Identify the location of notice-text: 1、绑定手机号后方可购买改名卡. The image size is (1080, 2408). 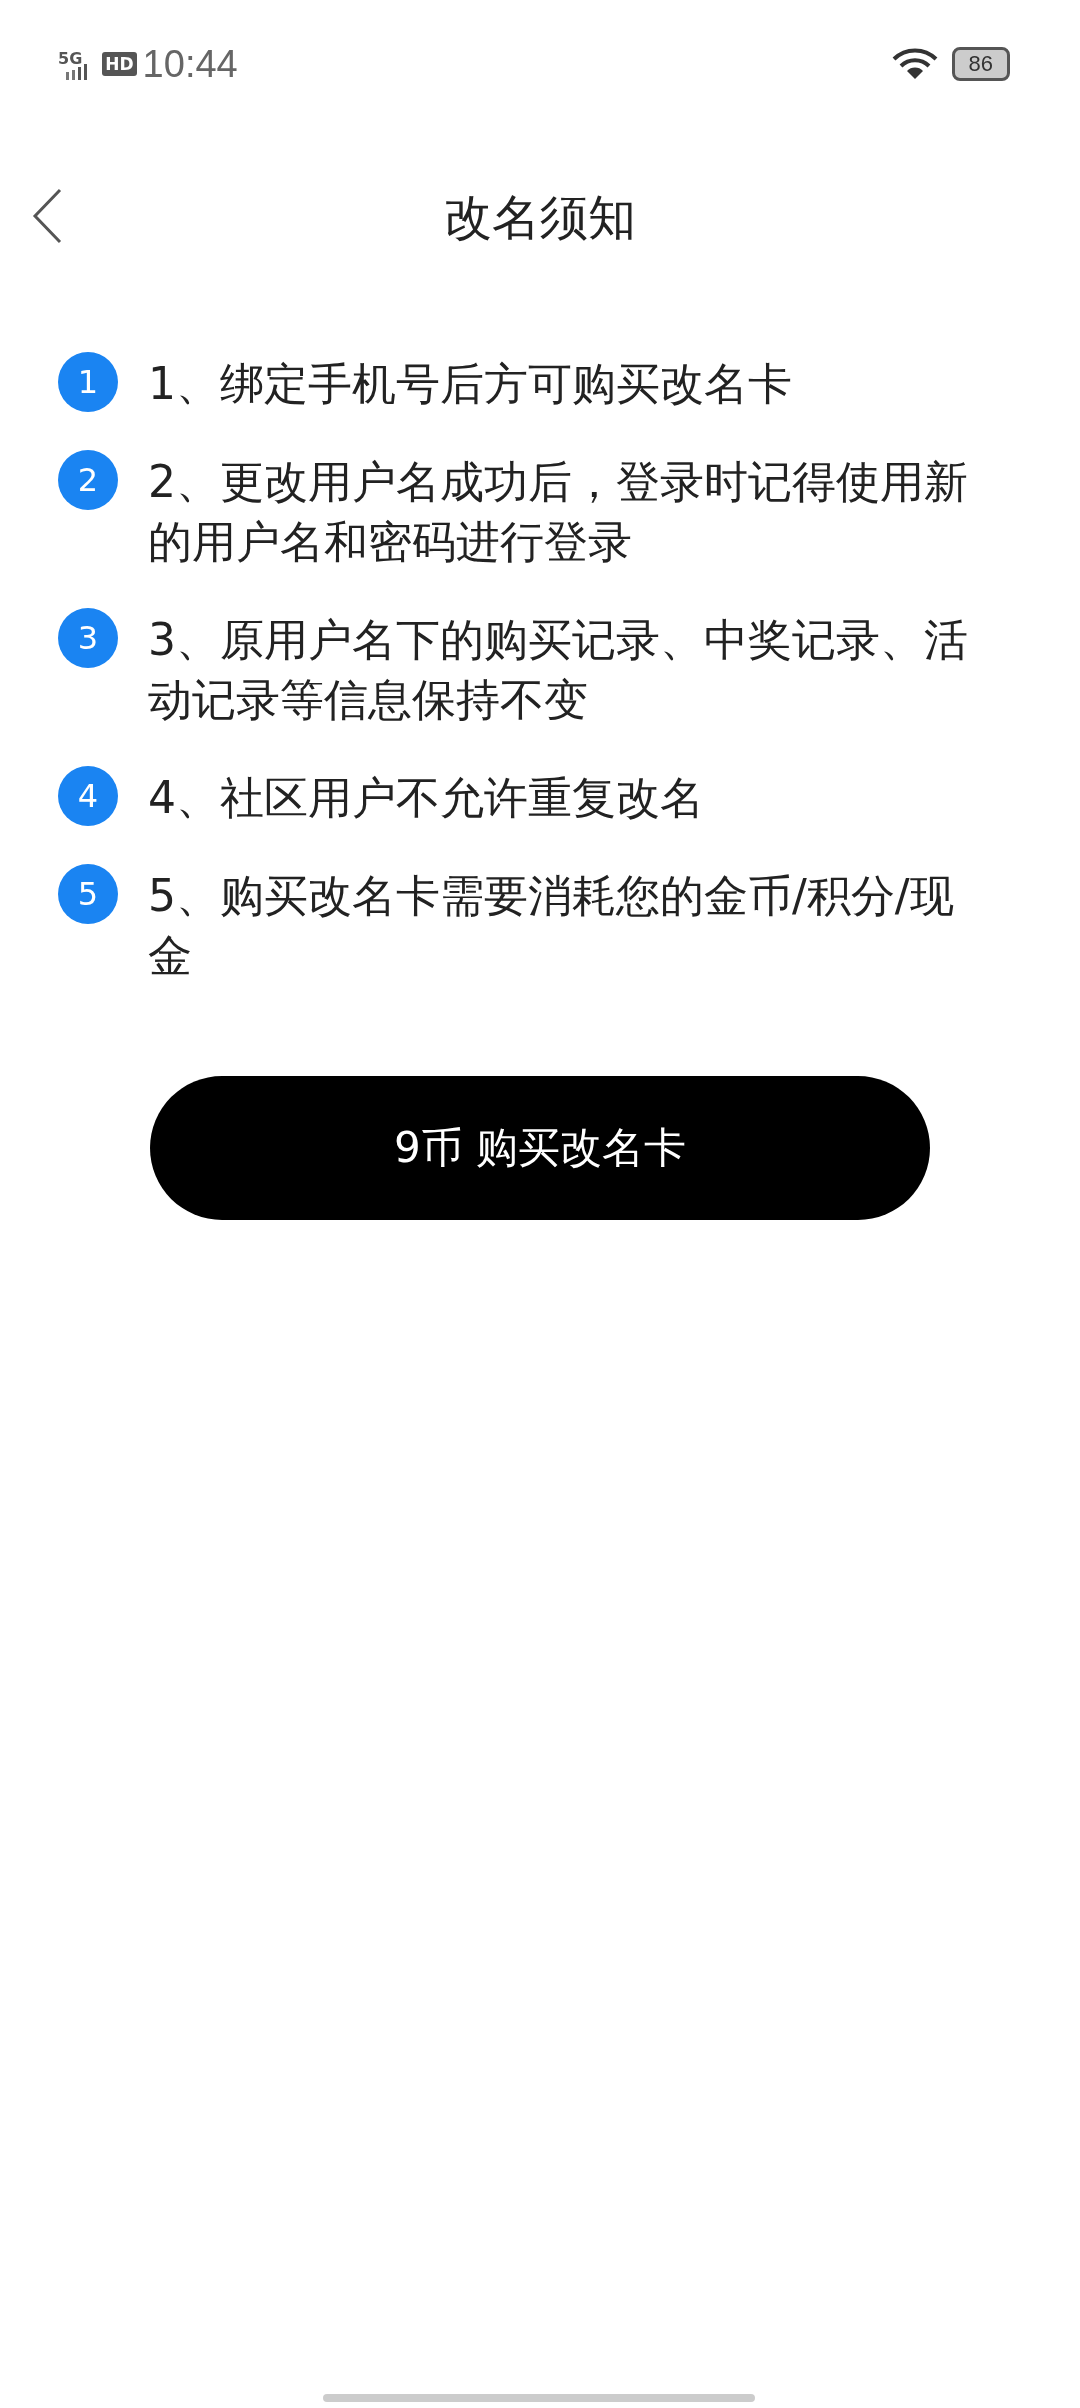
(470, 384).